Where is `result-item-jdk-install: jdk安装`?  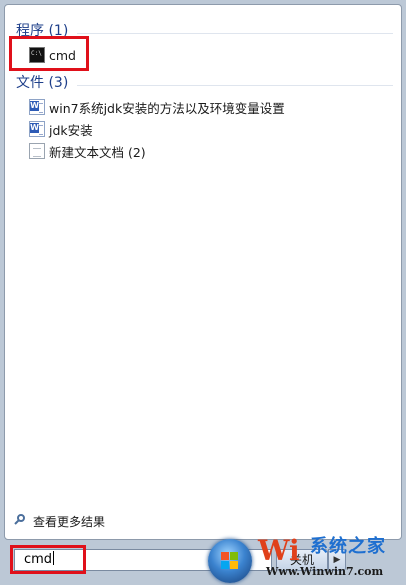 result-item-jdk-install: jdk安装 is located at coordinates (61, 129).